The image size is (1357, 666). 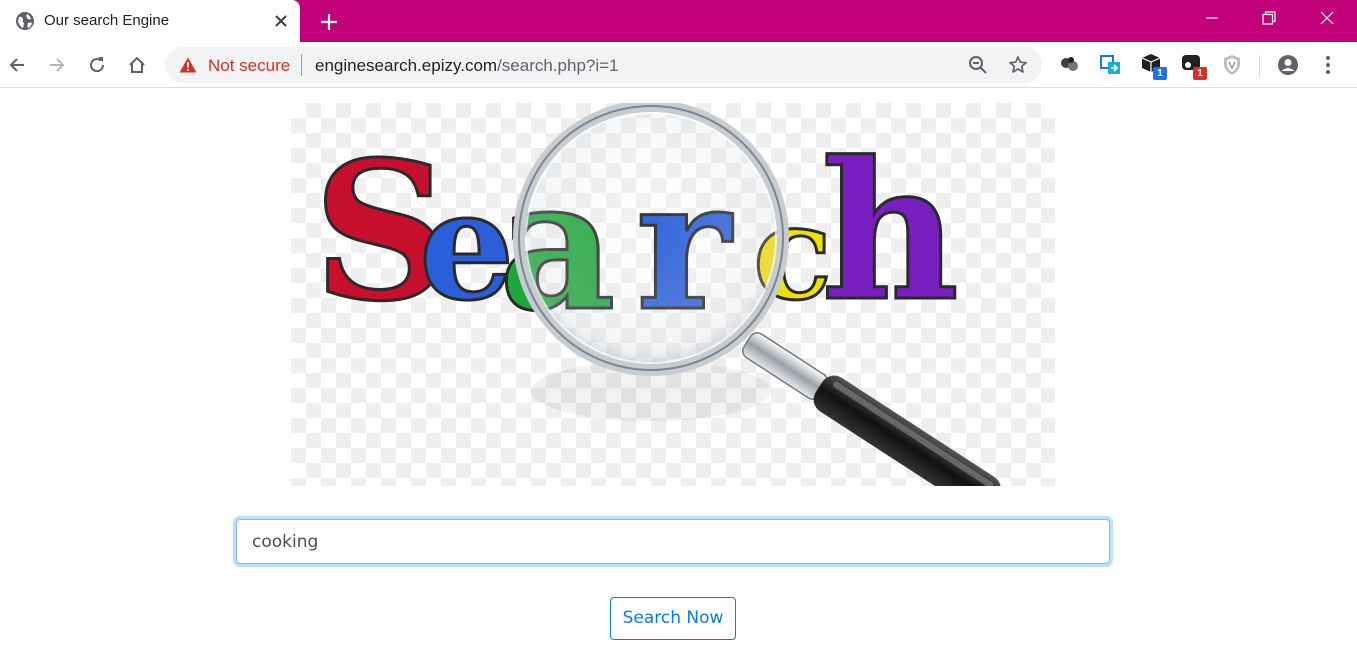 I want to click on extension-shield-icon, so click(x=1232, y=65).